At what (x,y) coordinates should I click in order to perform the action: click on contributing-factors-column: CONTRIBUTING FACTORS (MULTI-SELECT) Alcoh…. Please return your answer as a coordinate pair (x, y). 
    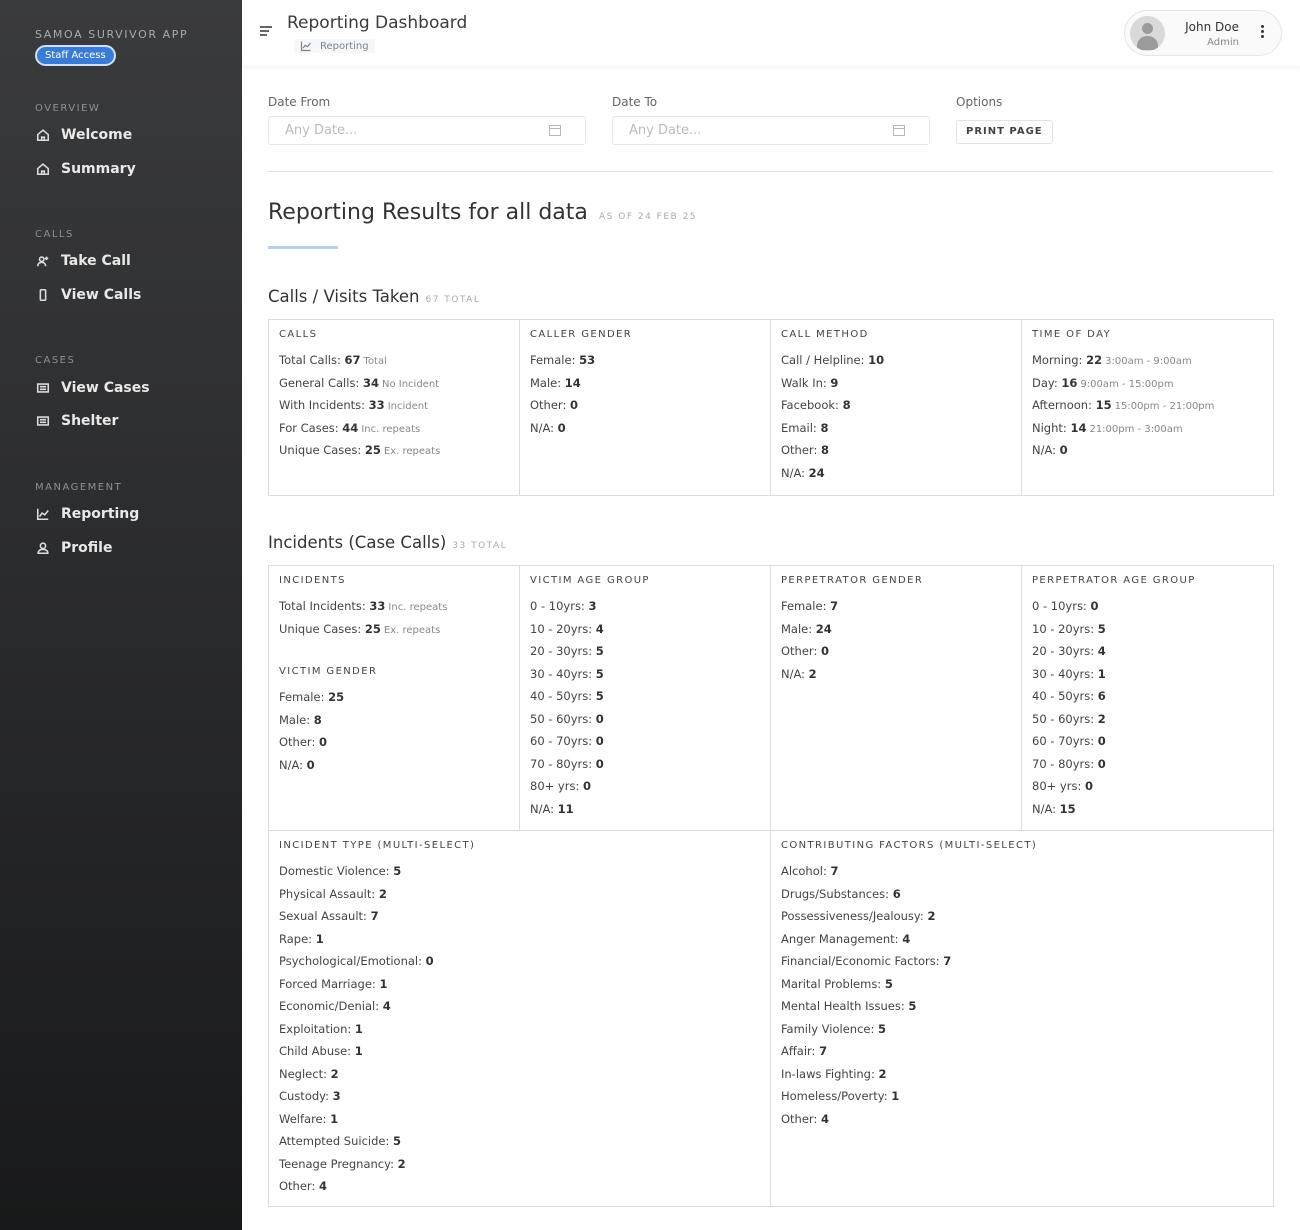
    Looking at the image, I should click on (1022, 1018).